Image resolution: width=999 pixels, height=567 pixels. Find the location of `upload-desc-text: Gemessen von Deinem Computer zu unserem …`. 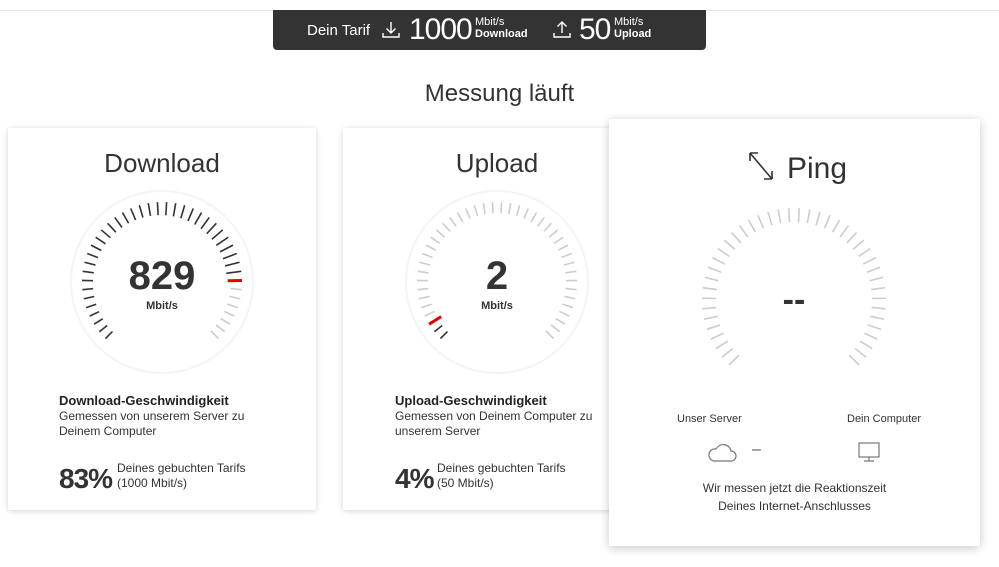

upload-desc-text: Gemessen von Deinem Computer zu unserem … is located at coordinates (495, 424).